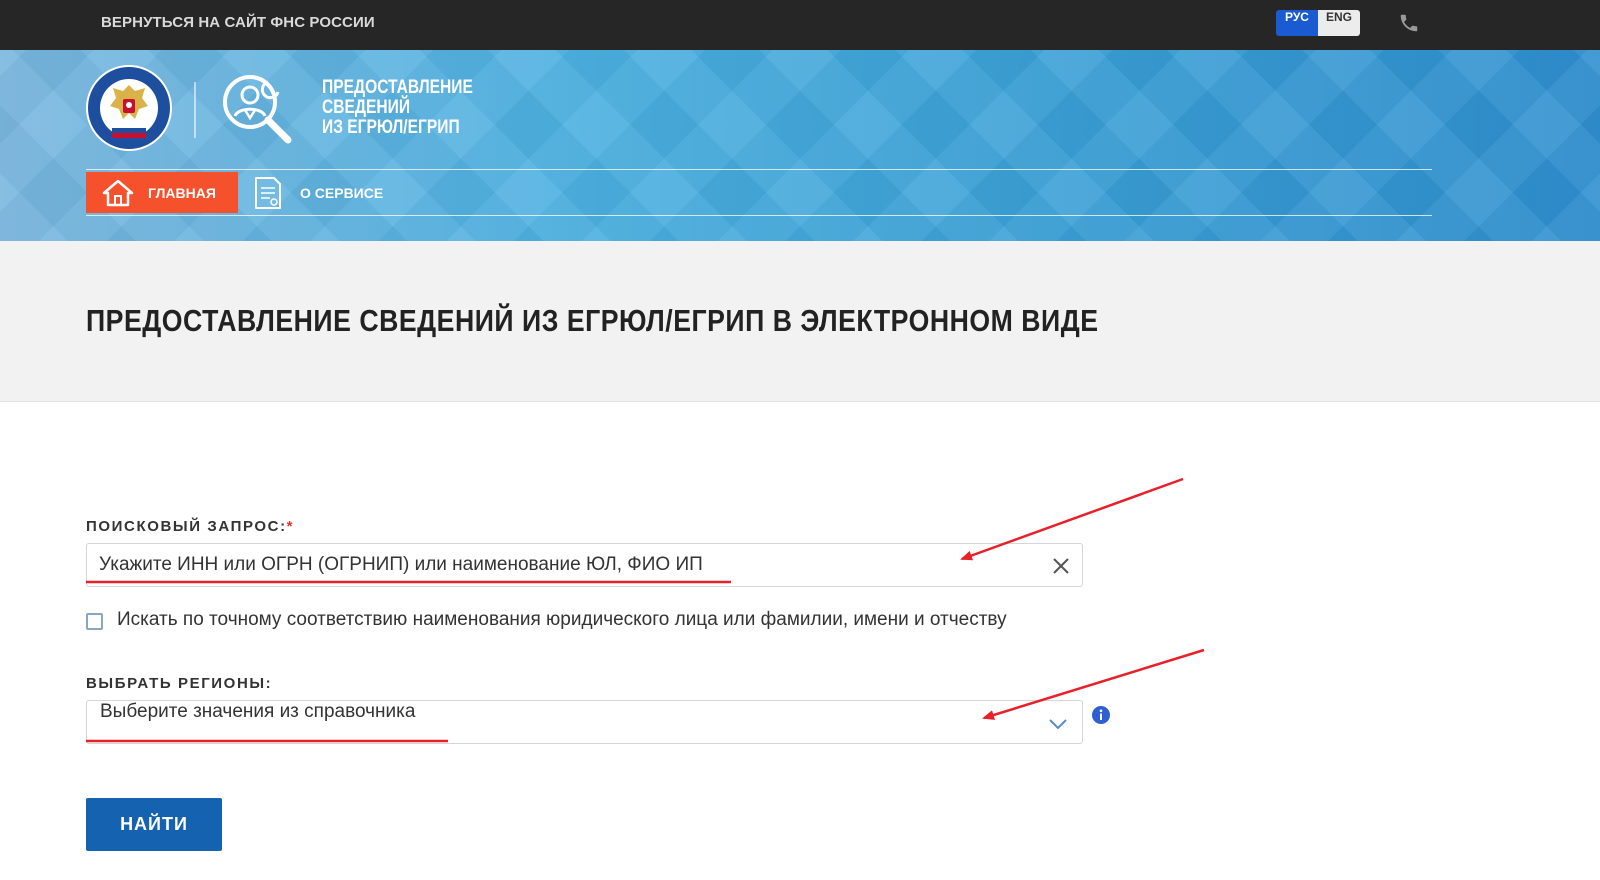 The width and height of the screenshot is (1600, 880). Describe the element at coordinates (290, 526) in the screenshot. I see `required-mark: *` at that location.